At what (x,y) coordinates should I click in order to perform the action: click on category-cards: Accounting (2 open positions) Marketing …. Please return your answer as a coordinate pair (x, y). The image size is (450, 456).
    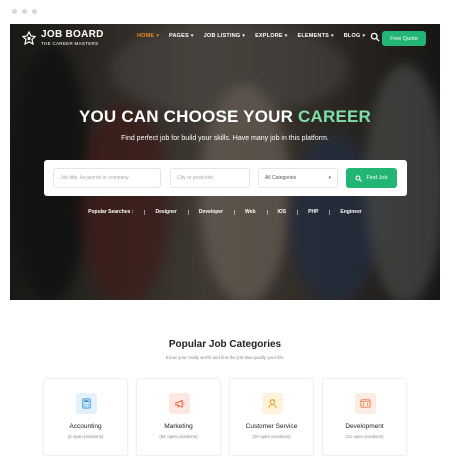
    Looking at the image, I should click on (225, 417).